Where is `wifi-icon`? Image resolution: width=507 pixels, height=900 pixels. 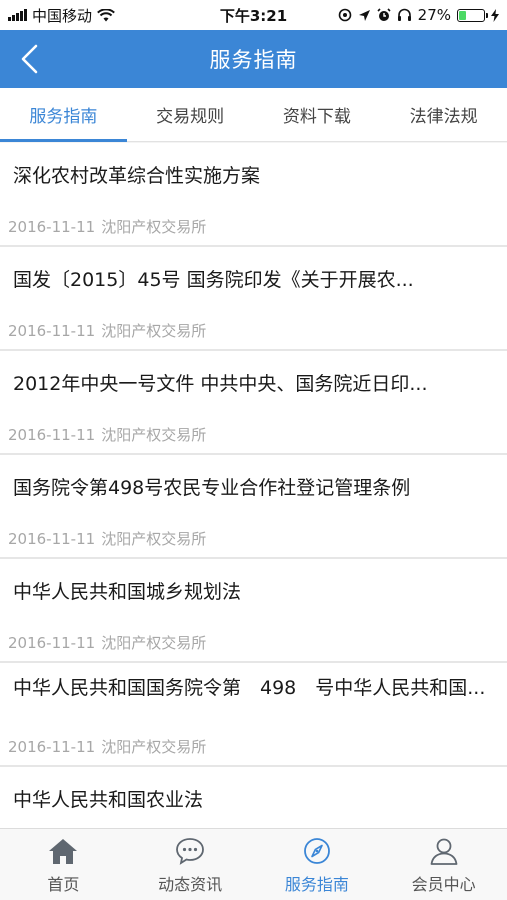 wifi-icon is located at coordinates (106, 15).